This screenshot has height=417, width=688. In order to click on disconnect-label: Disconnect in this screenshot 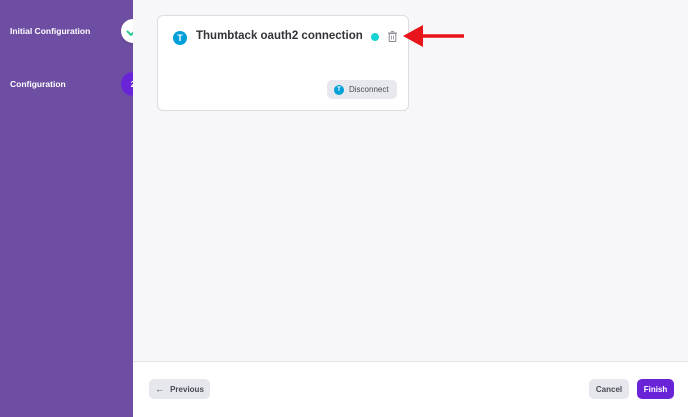, I will do `click(369, 89)`.